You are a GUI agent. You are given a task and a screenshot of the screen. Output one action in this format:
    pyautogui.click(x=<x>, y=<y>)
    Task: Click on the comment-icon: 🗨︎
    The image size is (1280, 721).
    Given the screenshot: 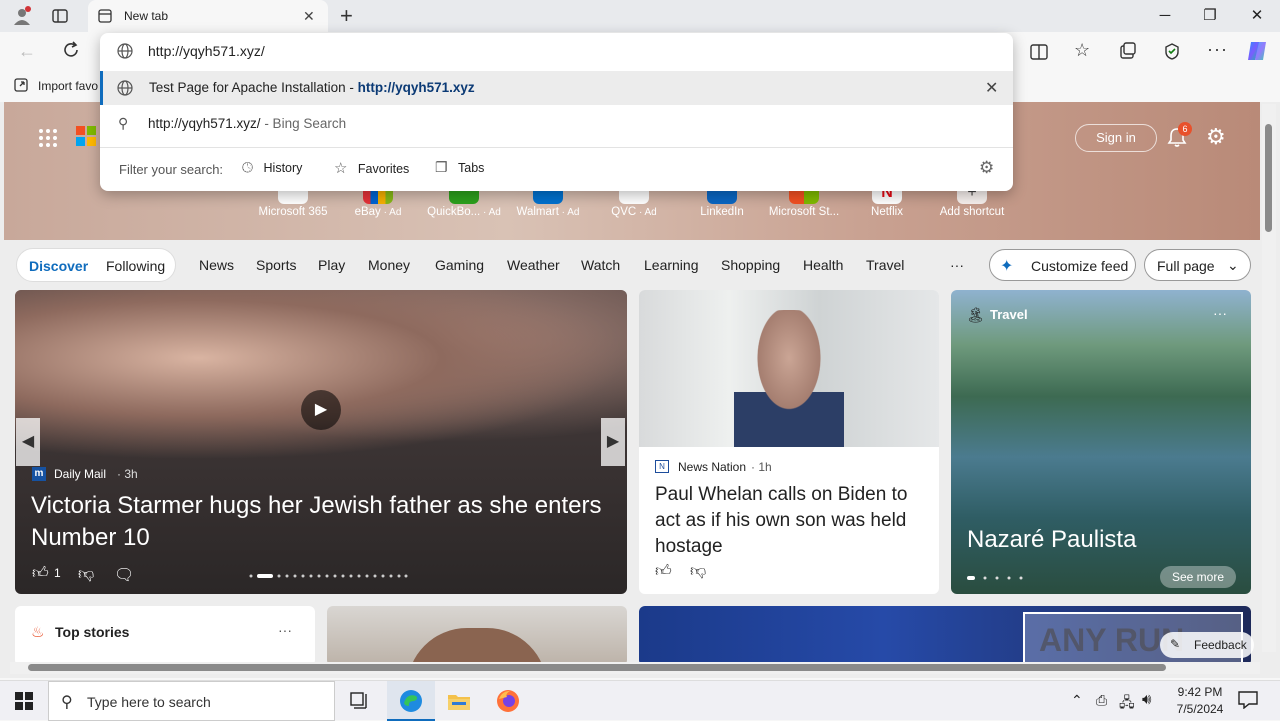 What is the action you would take?
    pyautogui.click(x=124, y=575)
    